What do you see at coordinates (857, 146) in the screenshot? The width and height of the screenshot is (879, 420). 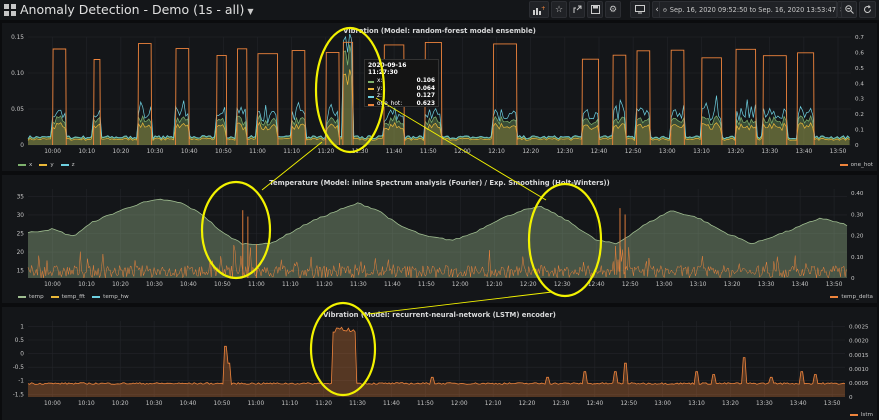 I see `y-right-tick-label: 0` at bounding box center [857, 146].